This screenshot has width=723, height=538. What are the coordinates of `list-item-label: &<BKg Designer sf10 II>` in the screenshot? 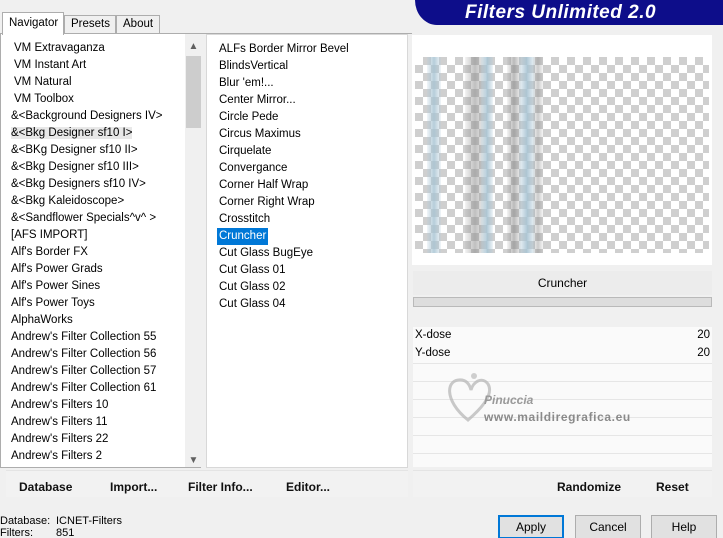 It's located at (74, 150).